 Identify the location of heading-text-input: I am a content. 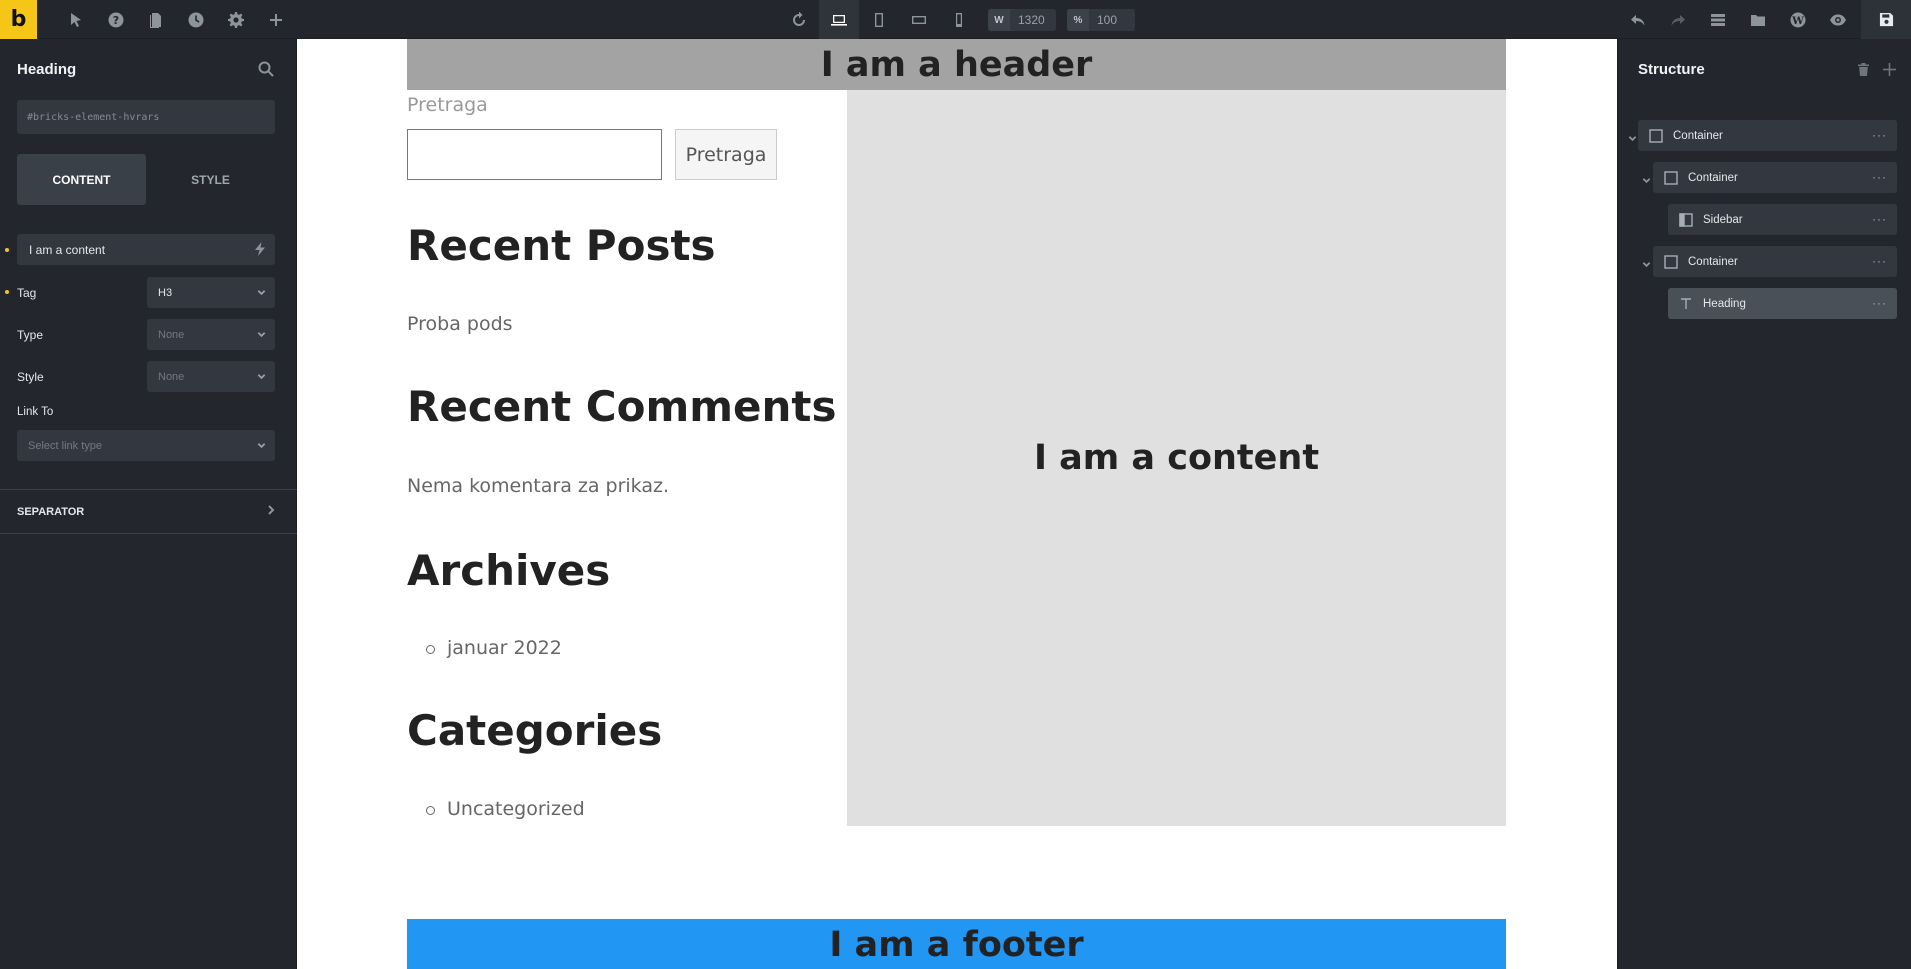
(146, 249).